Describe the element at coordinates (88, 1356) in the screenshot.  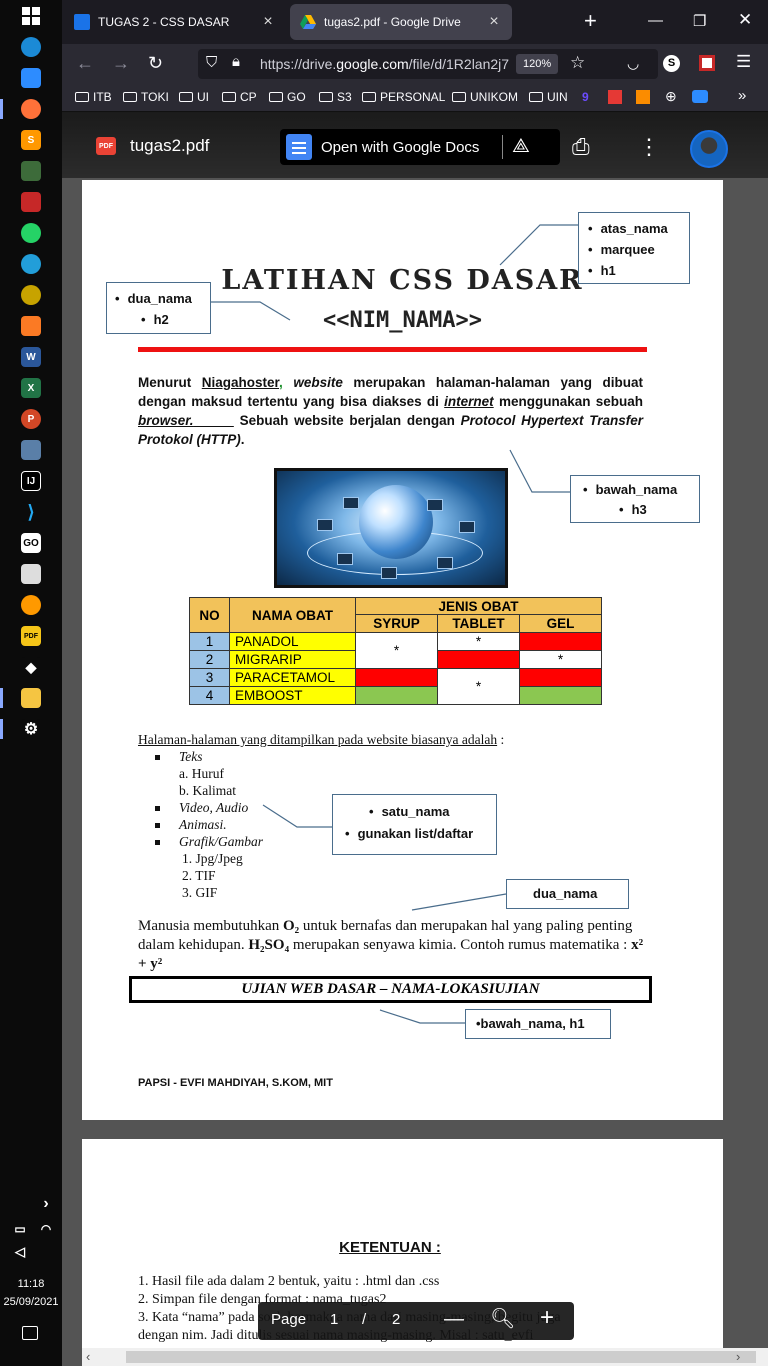
I see `scroll-left-icon: ‹` at that location.